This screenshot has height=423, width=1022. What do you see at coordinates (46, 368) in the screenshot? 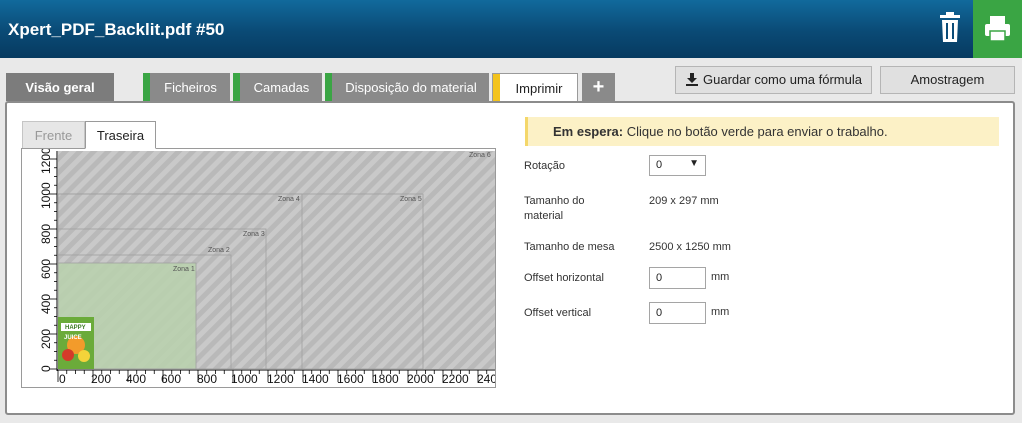
I see `y-tick-label: 0` at bounding box center [46, 368].